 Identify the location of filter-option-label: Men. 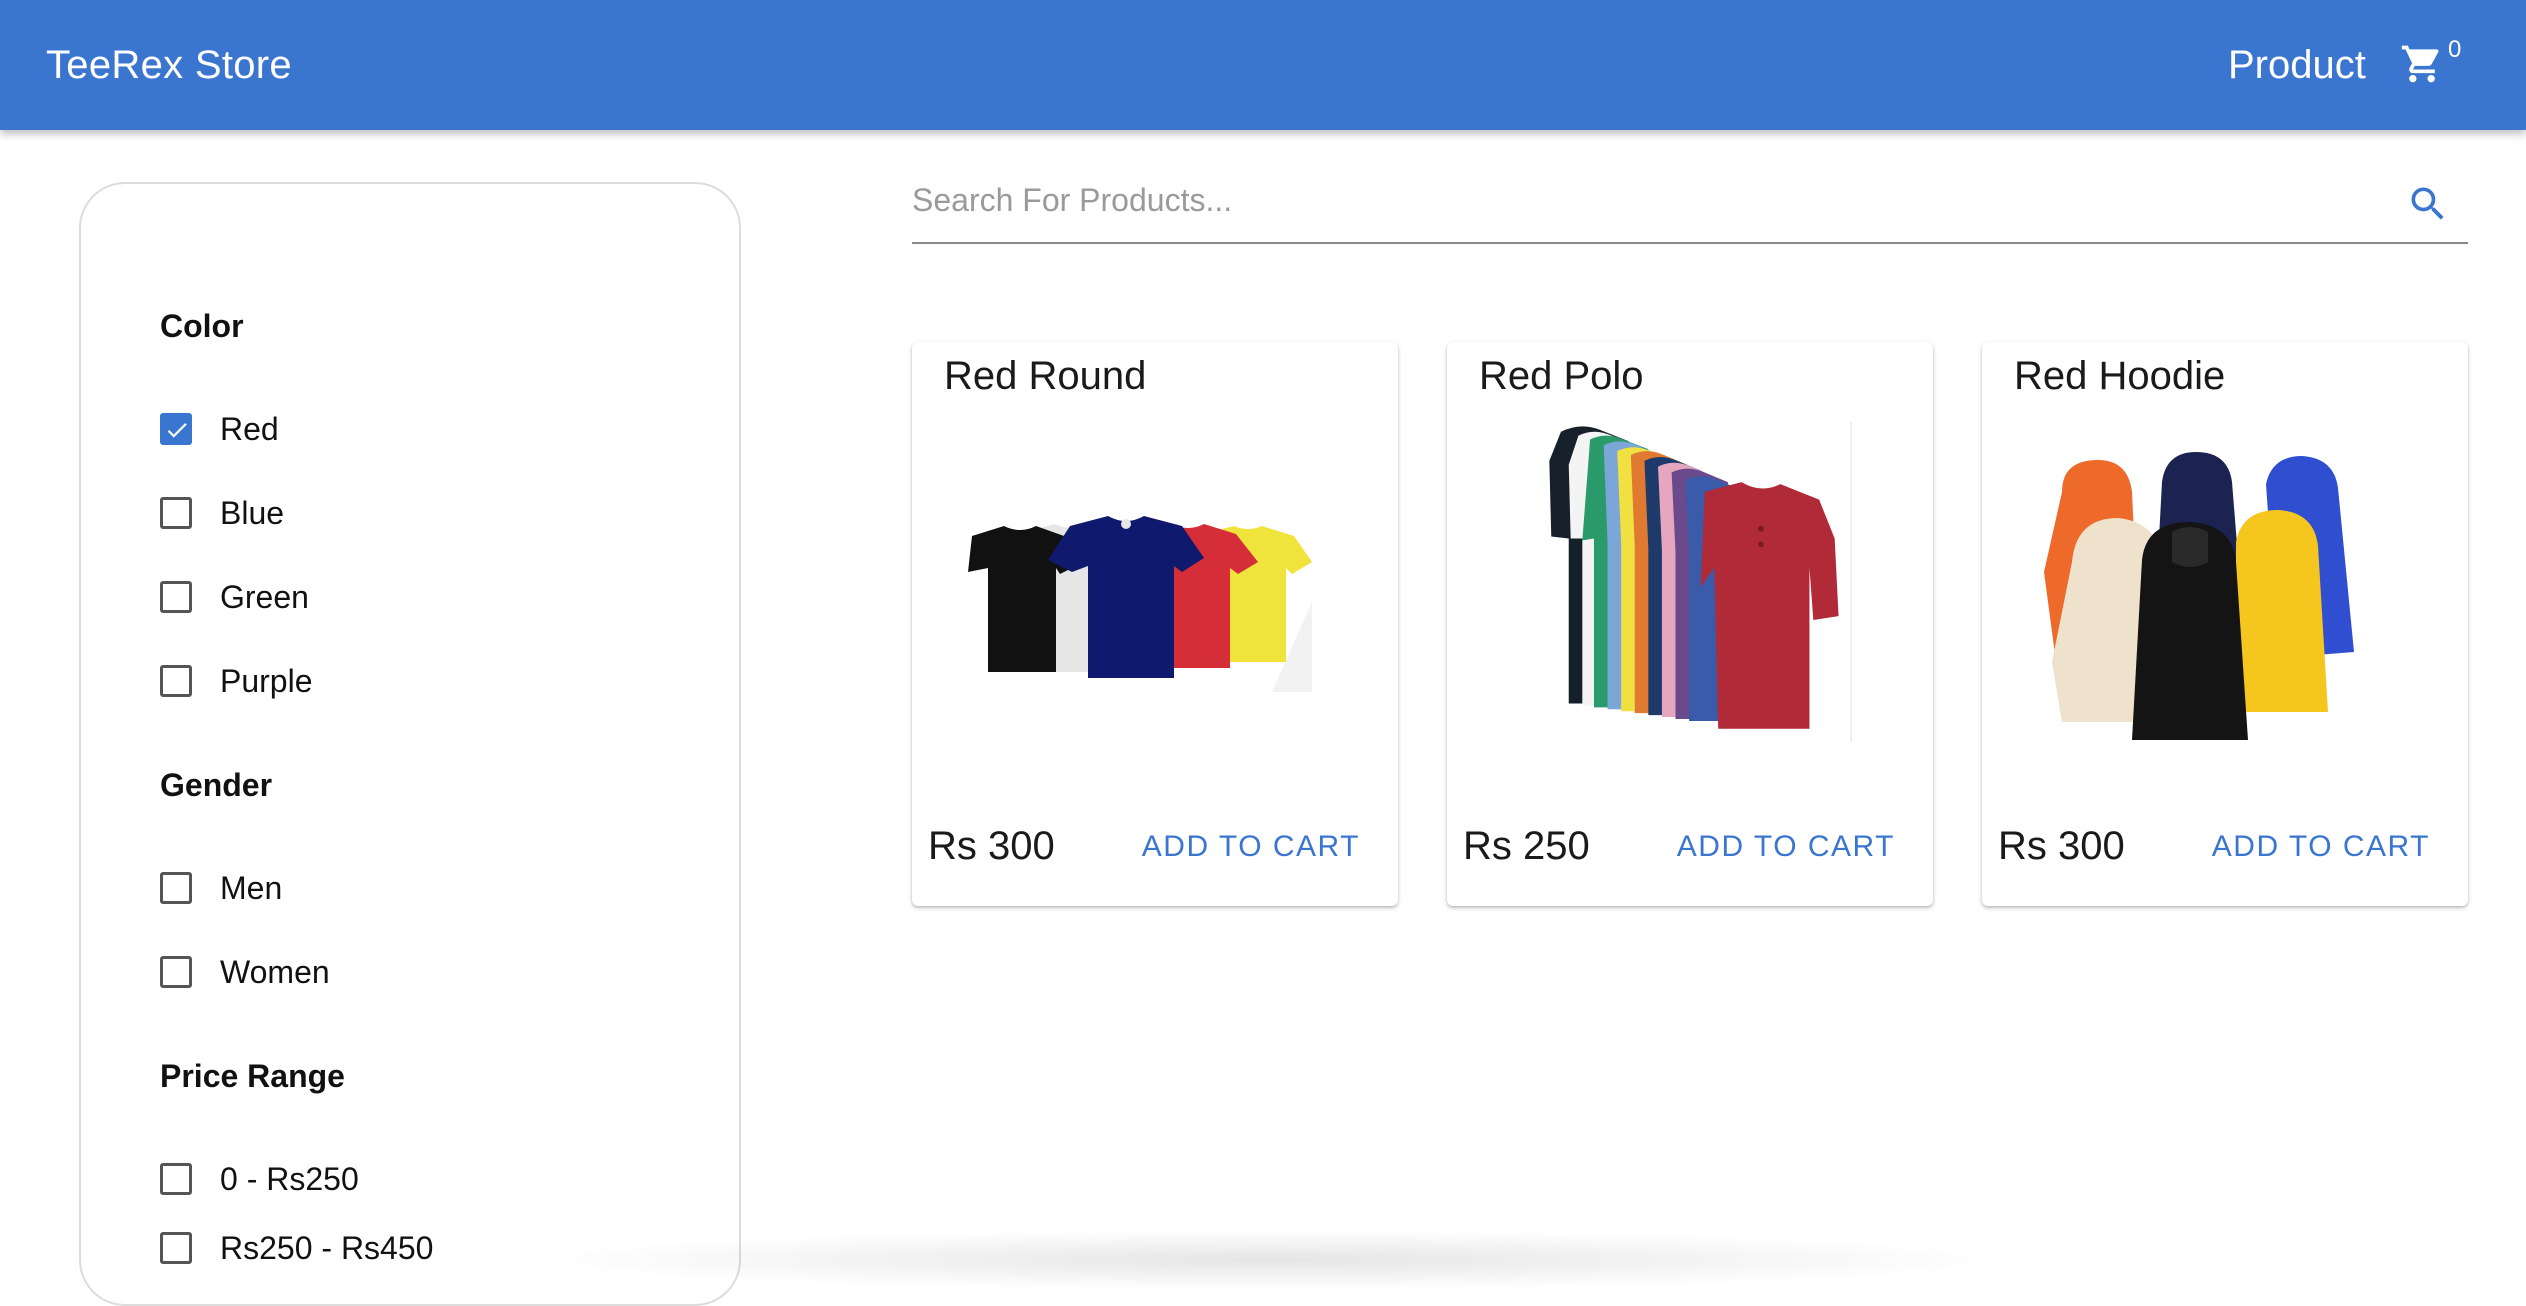
(251, 887).